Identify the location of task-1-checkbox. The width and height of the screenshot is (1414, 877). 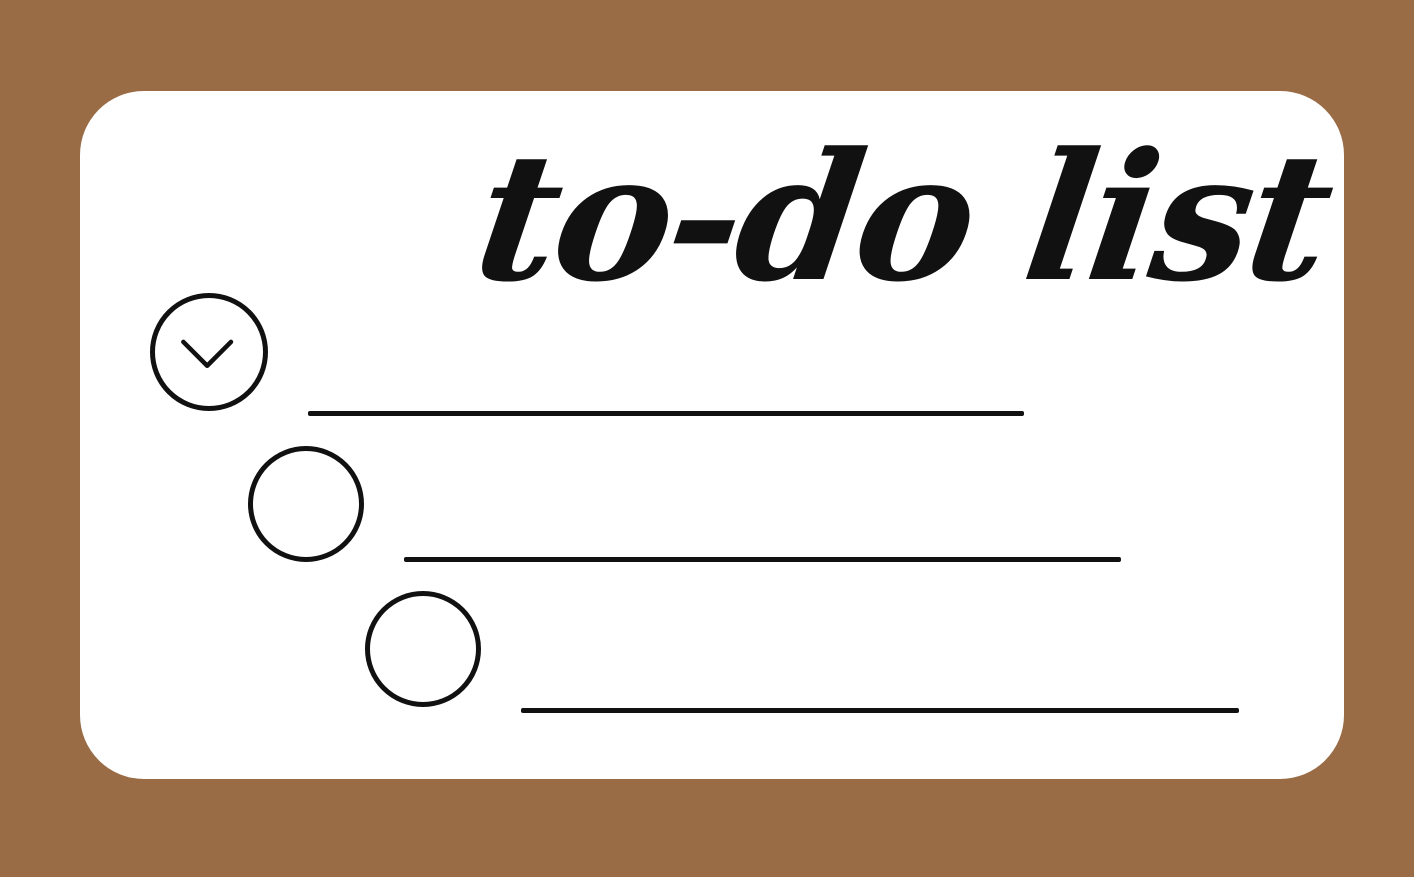
(209, 352).